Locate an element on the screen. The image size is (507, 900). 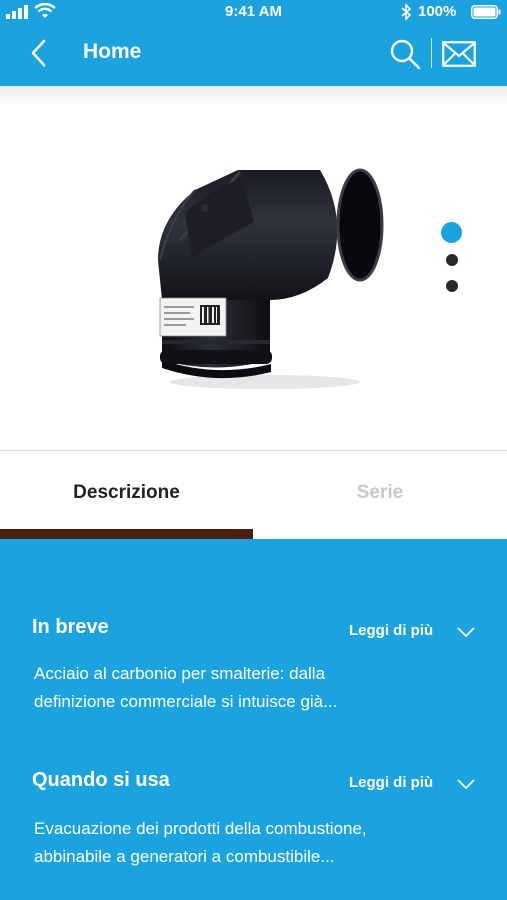
battery-icon is located at coordinates (486, 12).